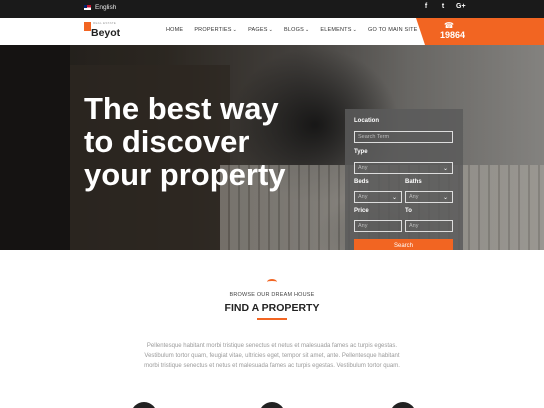  What do you see at coordinates (185, 174) in the screenshot?
I see `hero-title-line: your property` at bounding box center [185, 174].